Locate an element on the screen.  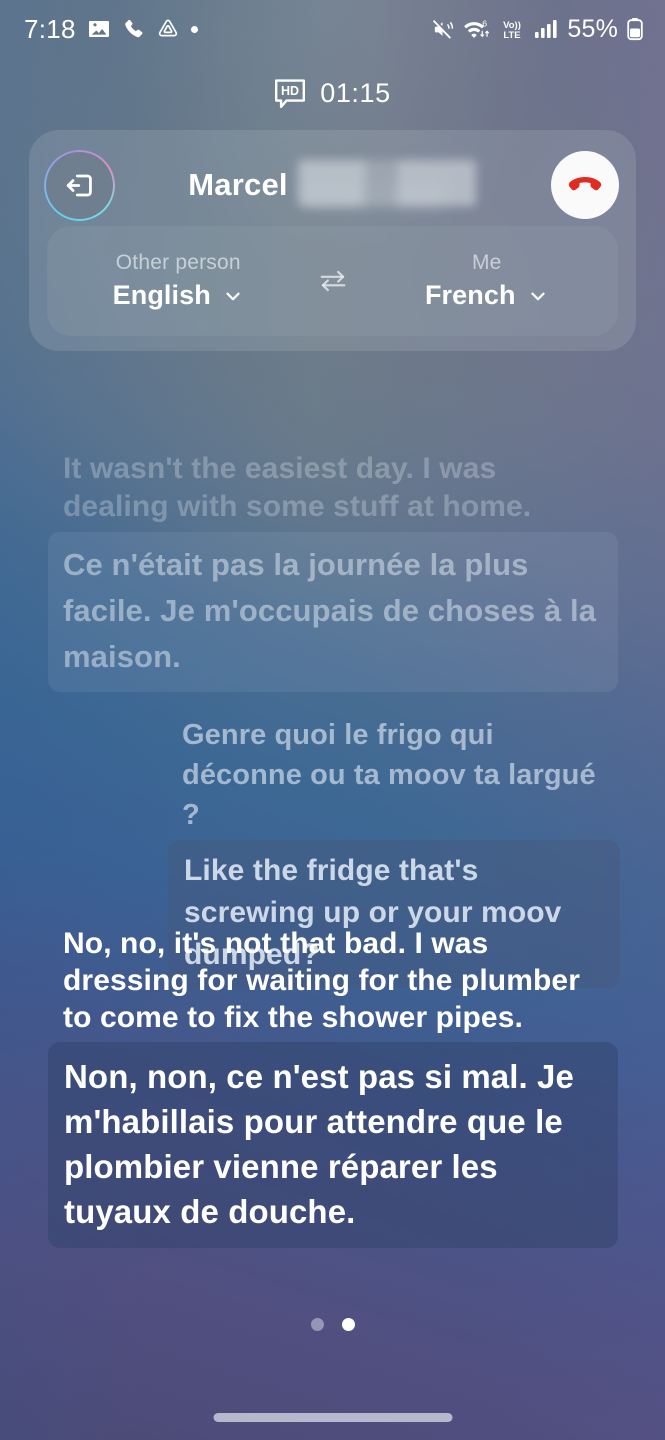
contact-surname-redacted is located at coordinates (386, 183).